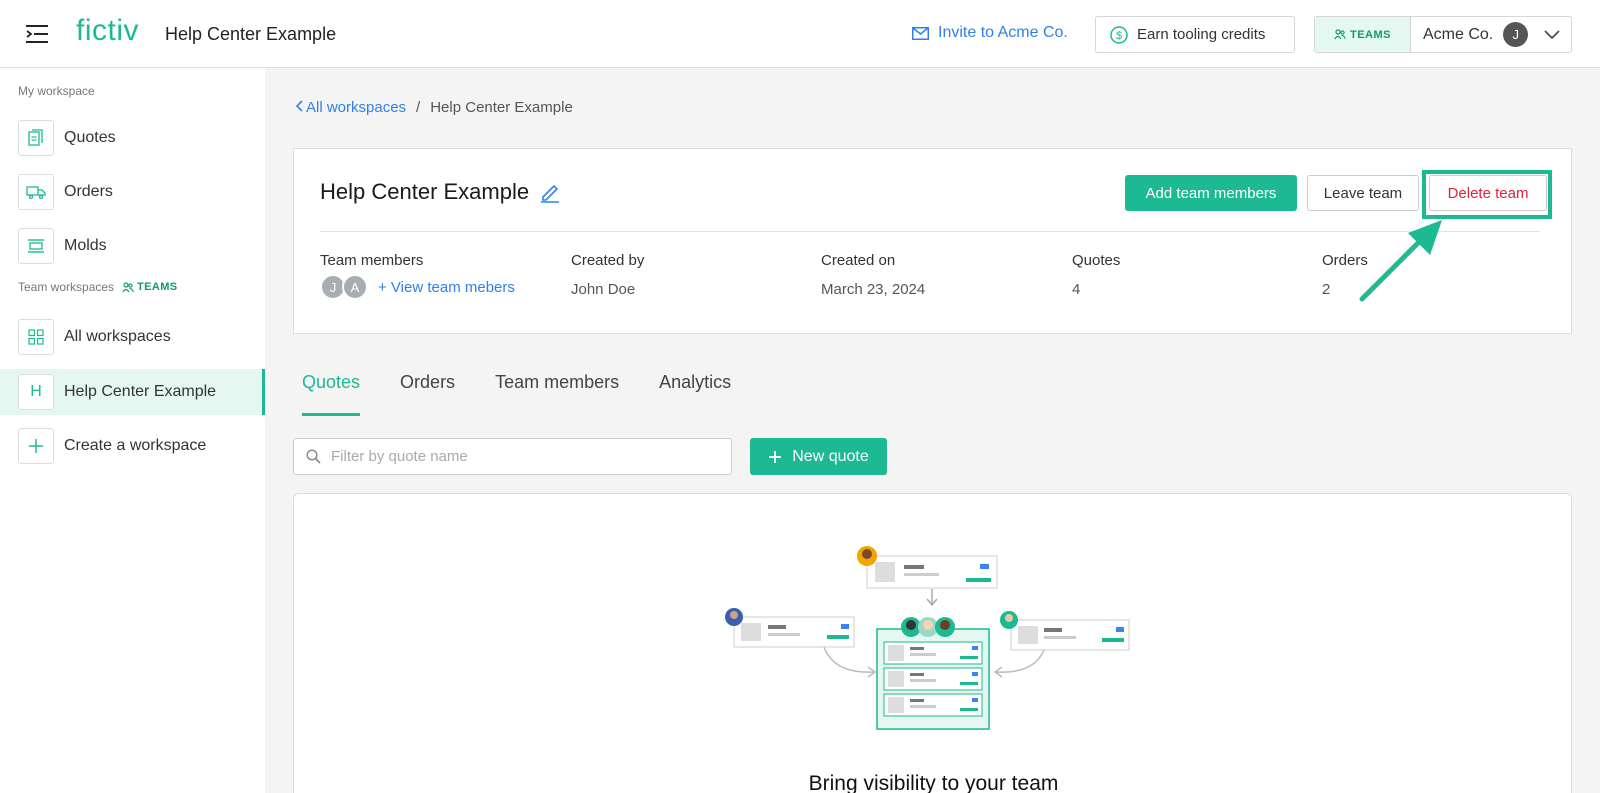  Describe the element at coordinates (36, 392) in the screenshot. I see `workspace-letter-icon: H` at that location.